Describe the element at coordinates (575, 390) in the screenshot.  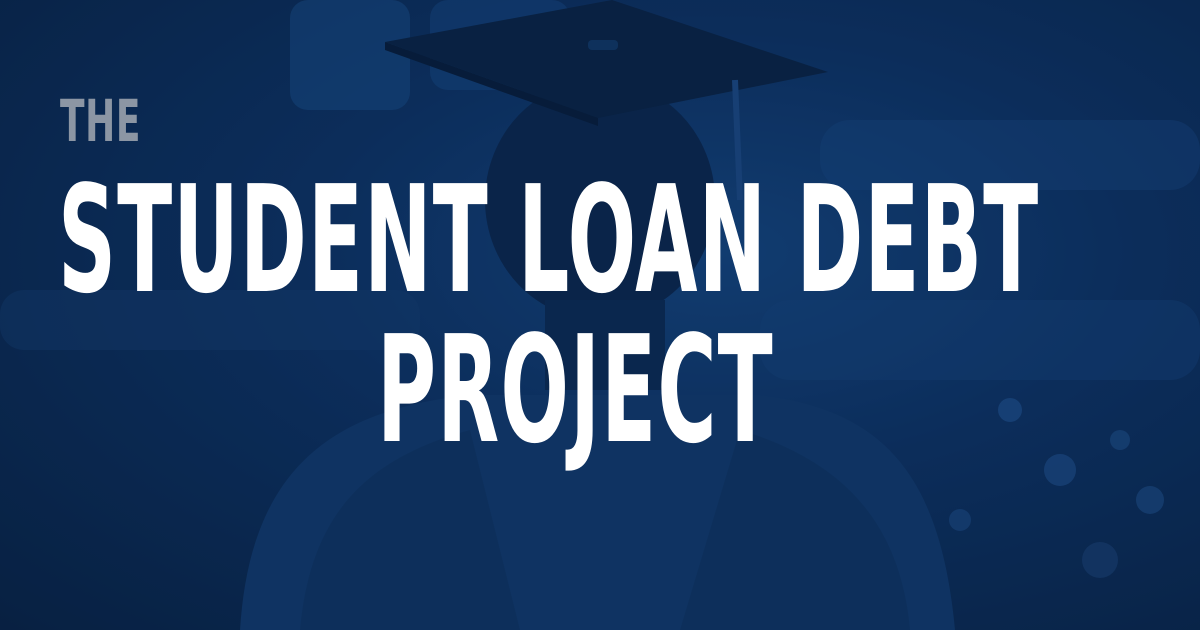
I see `headline-line-2: PROJECT` at that location.